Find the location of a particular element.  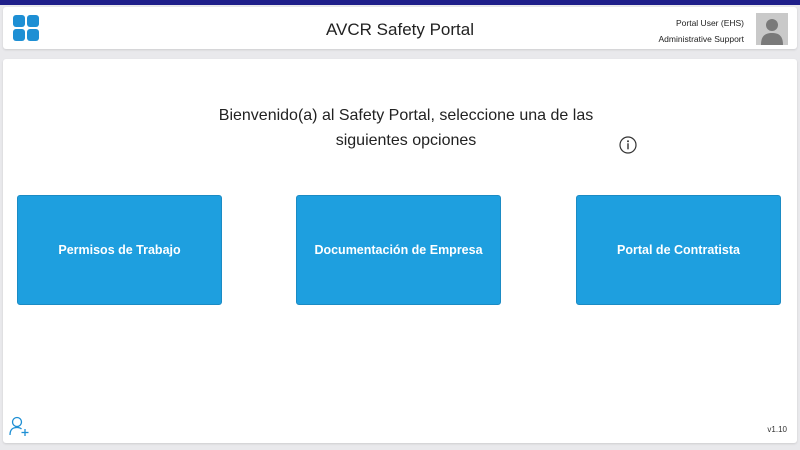

user-name: Portal User (EHS) is located at coordinates (709, 23).